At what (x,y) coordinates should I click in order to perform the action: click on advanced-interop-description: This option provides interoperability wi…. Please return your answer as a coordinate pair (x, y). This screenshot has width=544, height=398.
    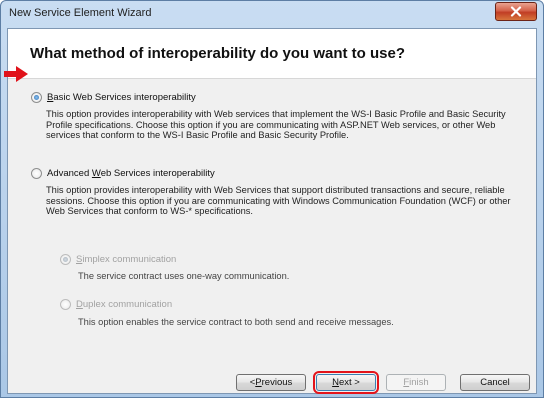
    Looking at the image, I should click on (278, 200).